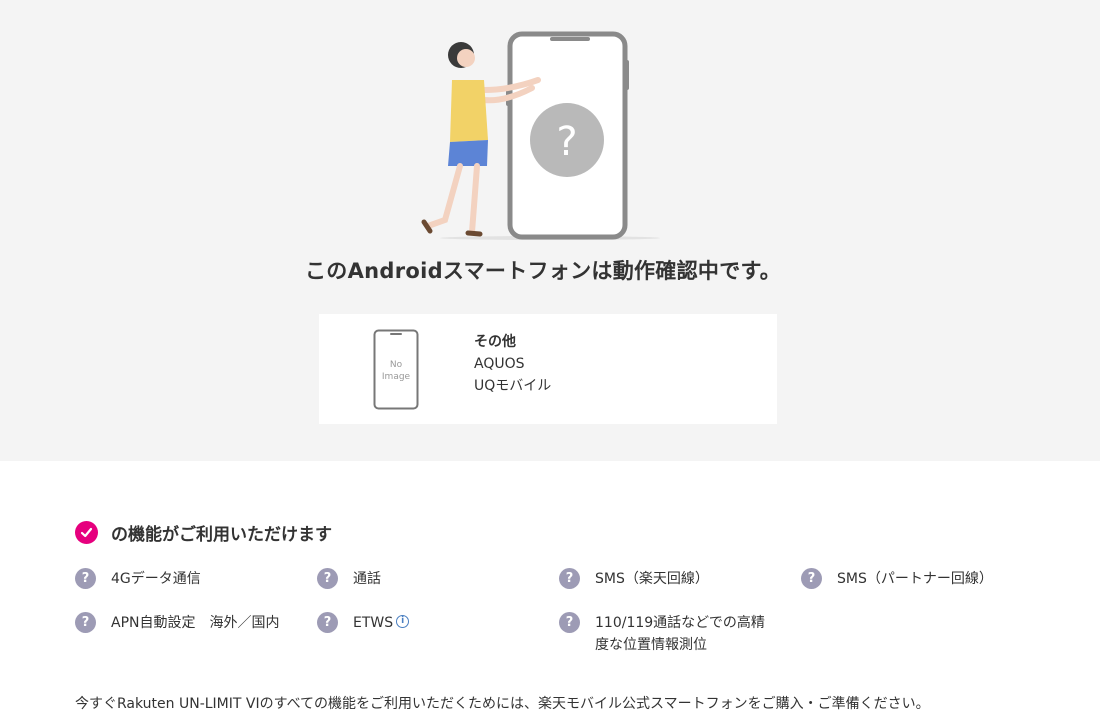 Image resolution: width=1100 pixels, height=715 pixels. I want to click on person-with-phone-illustration: ?, so click(540, 135).